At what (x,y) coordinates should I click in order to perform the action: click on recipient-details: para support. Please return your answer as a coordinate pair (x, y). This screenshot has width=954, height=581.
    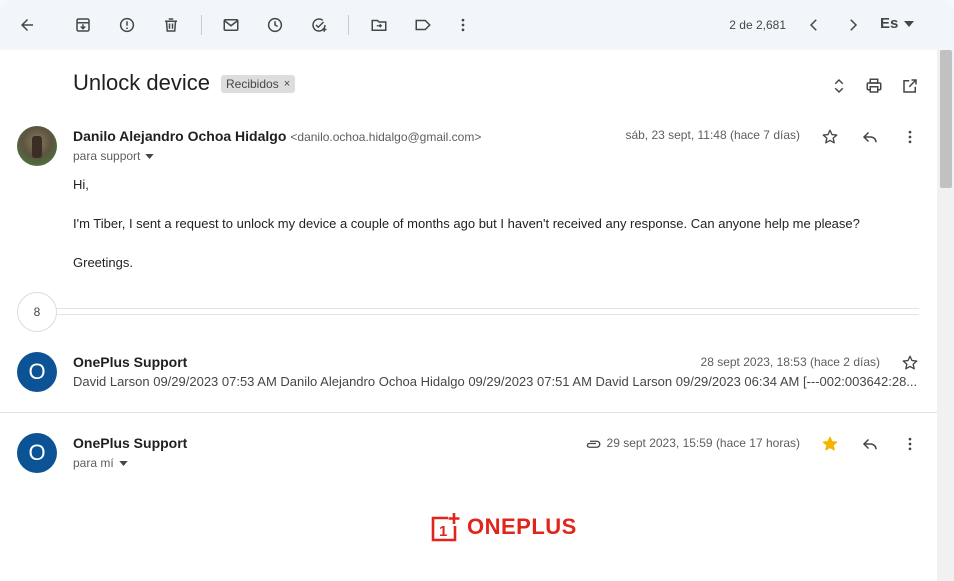
    Looking at the image, I should click on (114, 156).